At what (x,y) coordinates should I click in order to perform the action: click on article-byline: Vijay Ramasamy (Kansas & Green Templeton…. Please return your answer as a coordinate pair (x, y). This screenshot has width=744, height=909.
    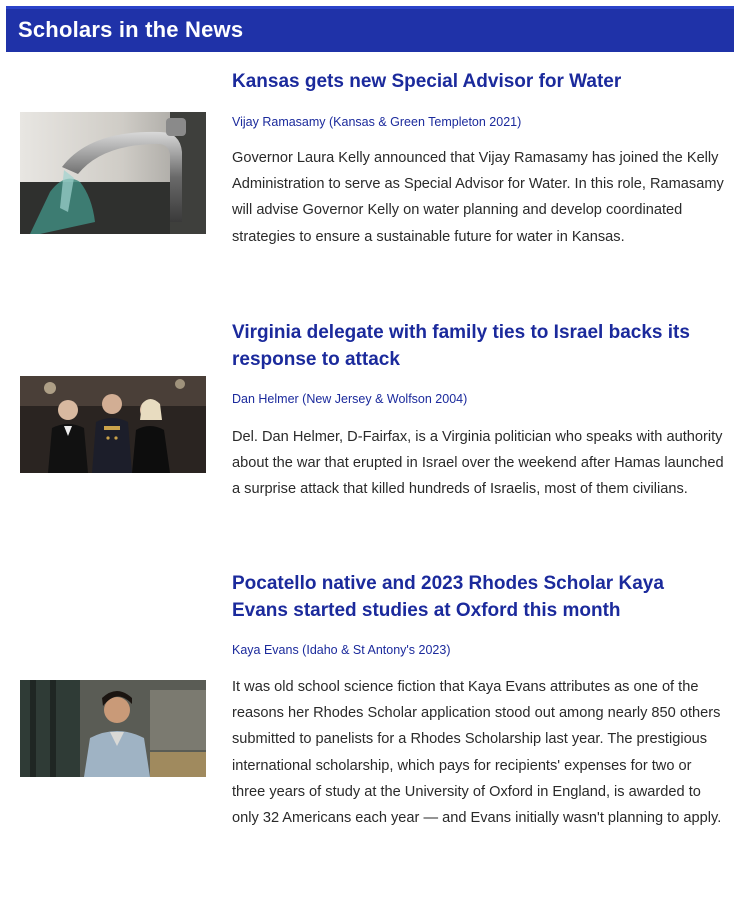
    Looking at the image, I should click on (477, 122).